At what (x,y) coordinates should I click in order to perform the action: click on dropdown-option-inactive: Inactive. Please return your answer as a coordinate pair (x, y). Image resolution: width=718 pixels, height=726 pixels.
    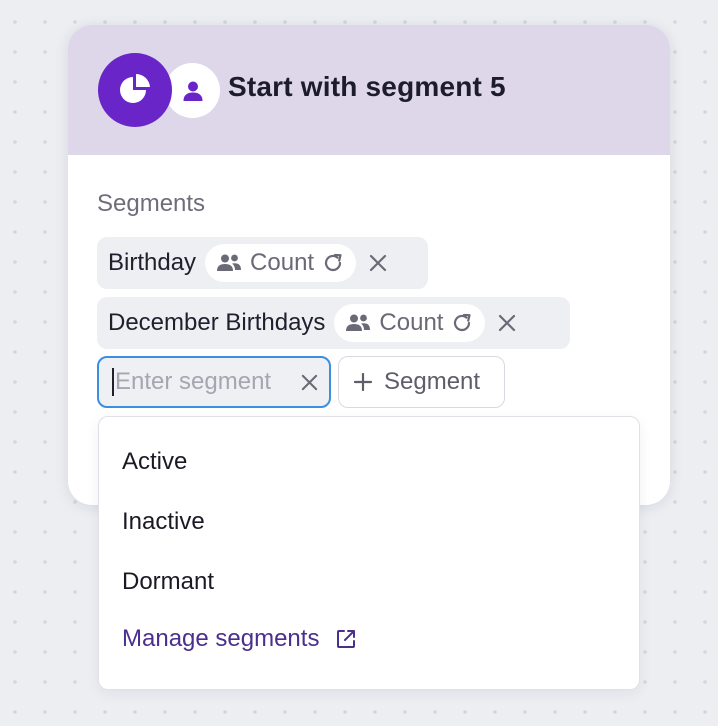
    Looking at the image, I should click on (163, 522).